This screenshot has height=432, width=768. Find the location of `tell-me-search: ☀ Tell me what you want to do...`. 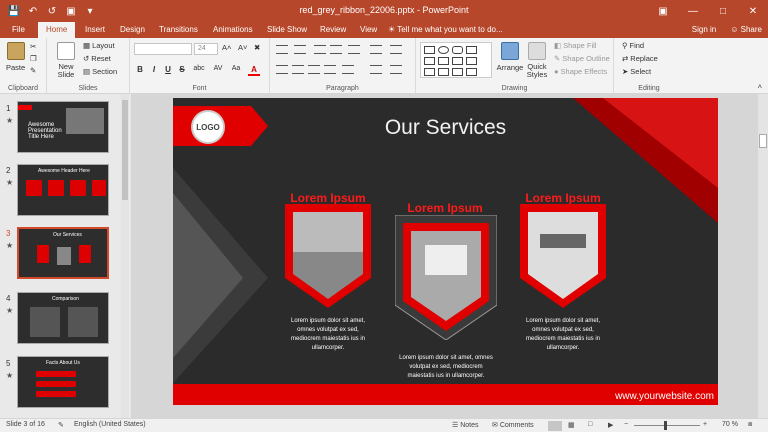

tell-me-search: ☀ Tell me what you want to do... is located at coordinates (445, 30).